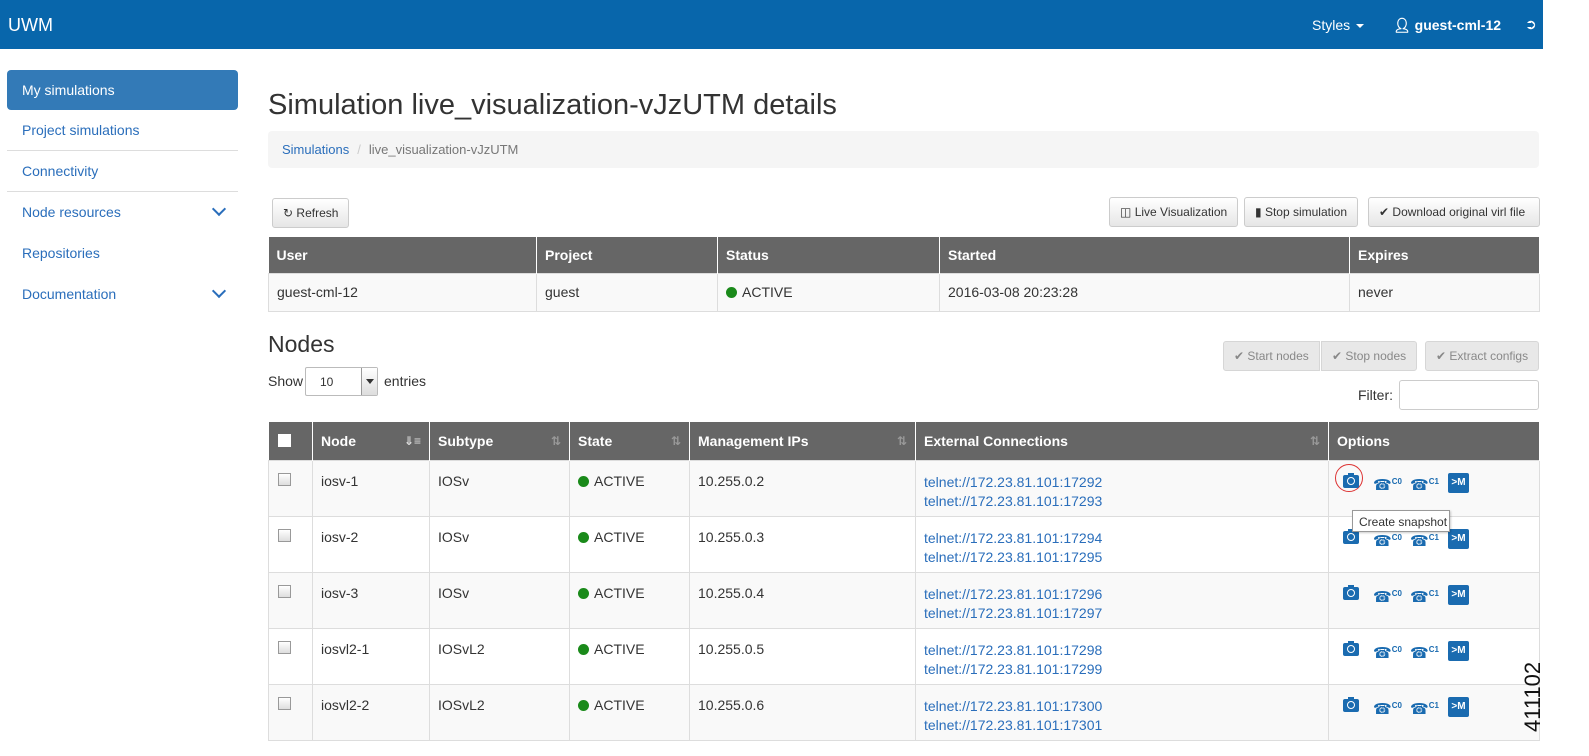 Image resolution: width=1589 pixels, height=756 pixels. Describe the element at coordinates (499, 656) in the screenshot. I see `cell-subtype: IOSvL2` at that location.